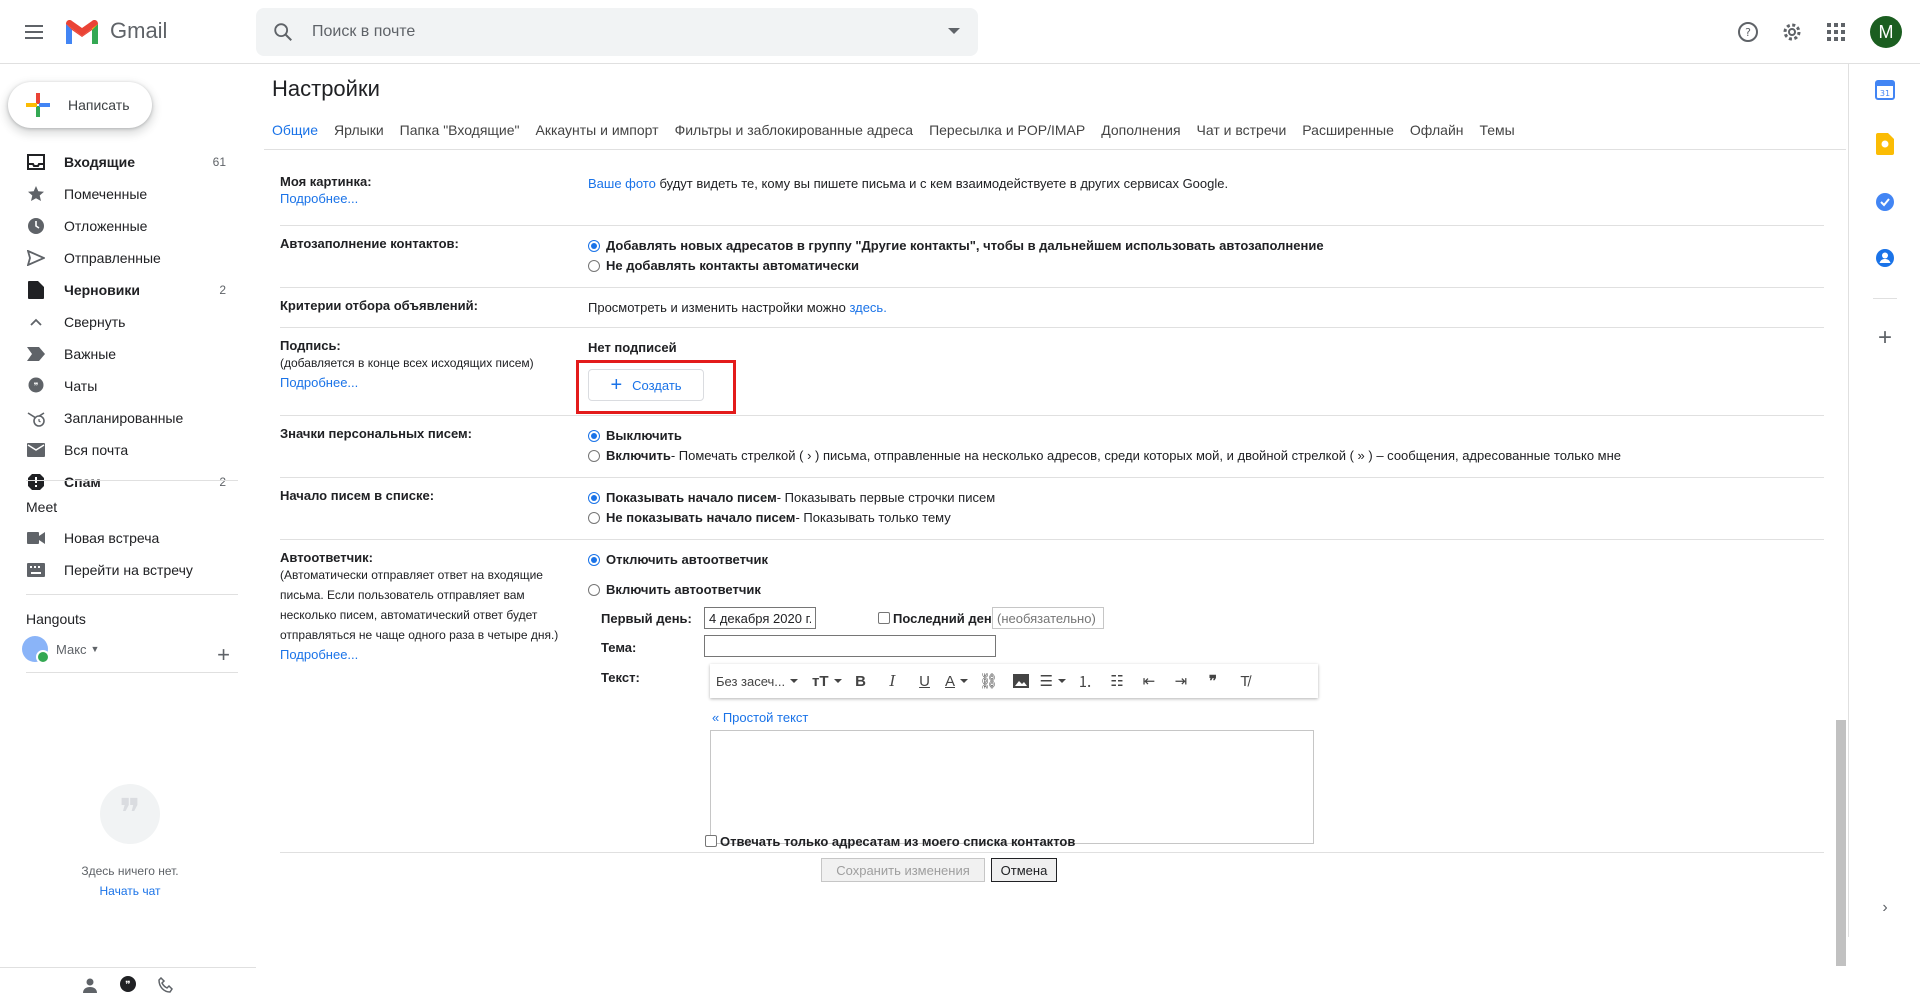 The width and height of the screenshot is (1920, 1001). I want to click on sidebar-item-9: Вся почта, so click(120, 450).